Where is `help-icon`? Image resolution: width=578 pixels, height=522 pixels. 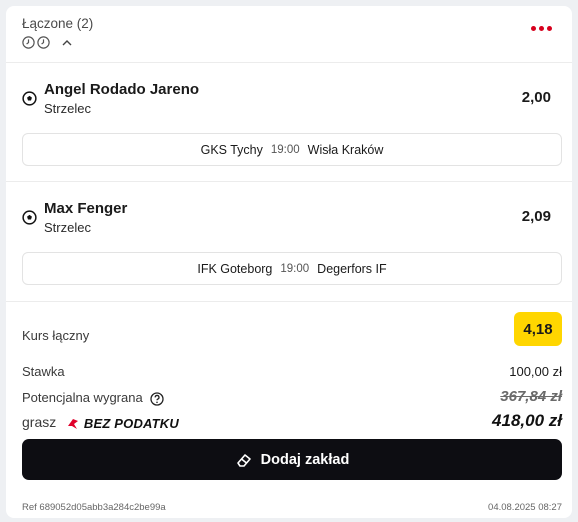
help-icon is located at coordinates (157, 398).